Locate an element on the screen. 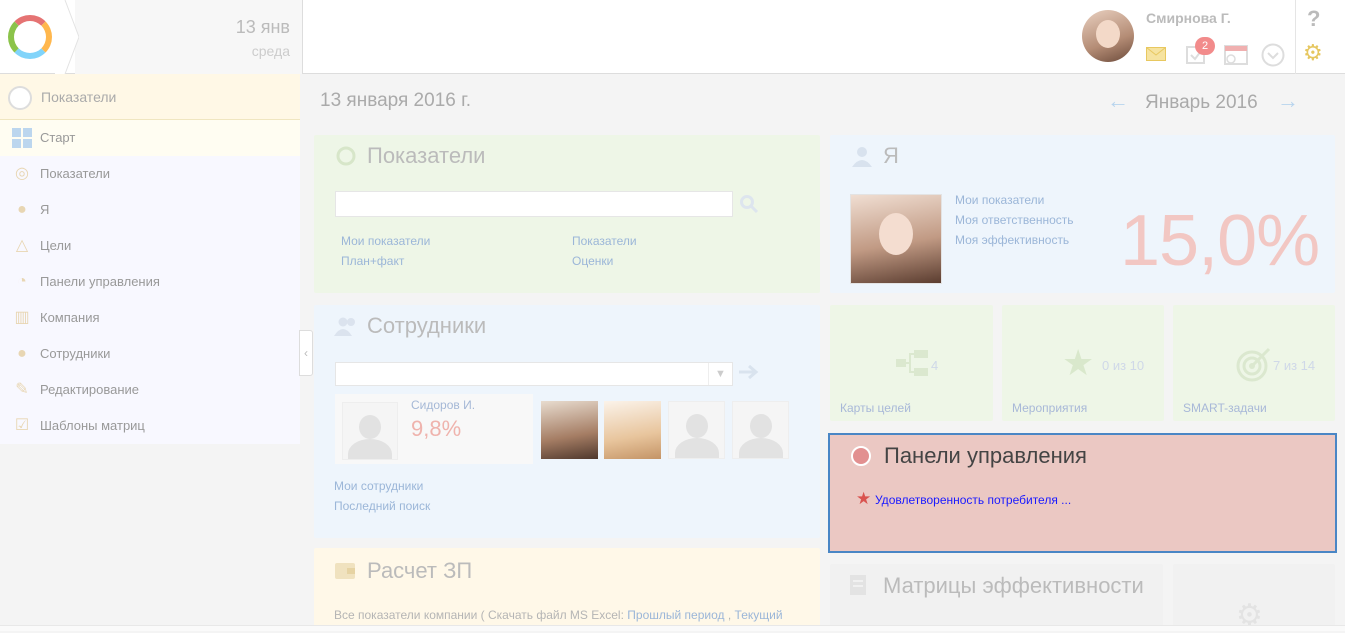 Image resolution: width=1345 pixels, height=633 pixels. people-icon is located at coordinates (344, 326).